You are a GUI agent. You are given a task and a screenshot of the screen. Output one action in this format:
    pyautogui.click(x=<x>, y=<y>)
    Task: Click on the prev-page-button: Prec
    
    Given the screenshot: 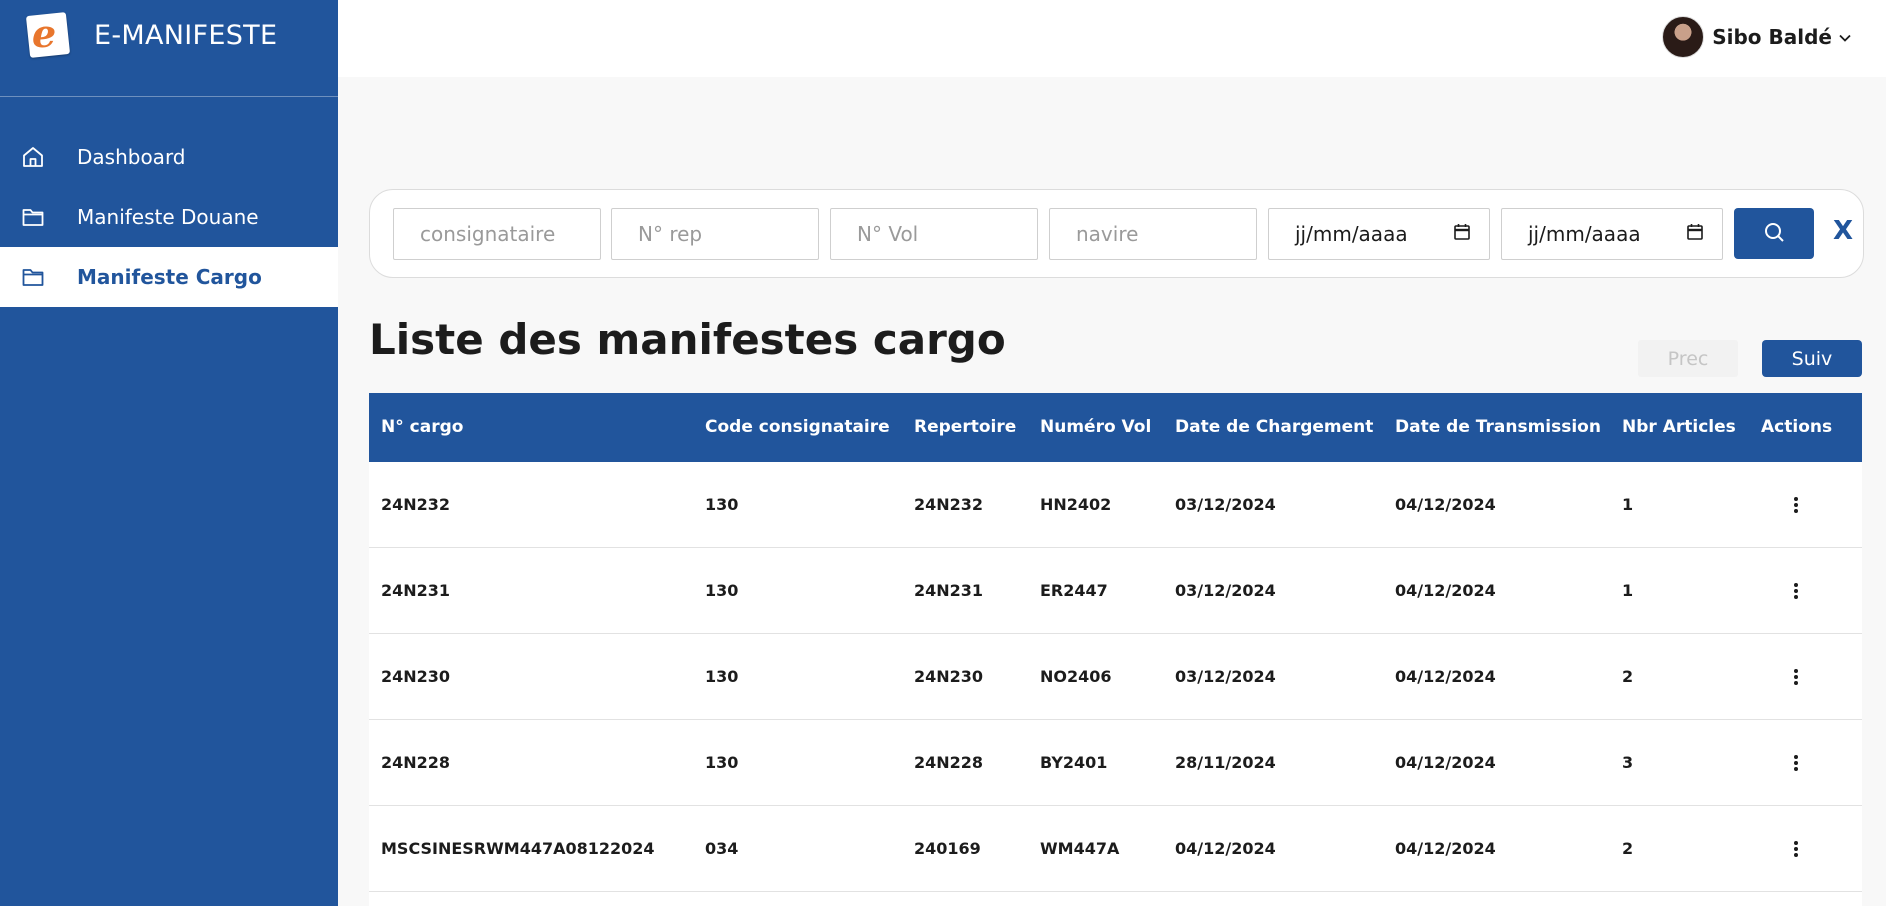 What is the action you would take?
    pyautogui.click(x=1688, y=358)
    